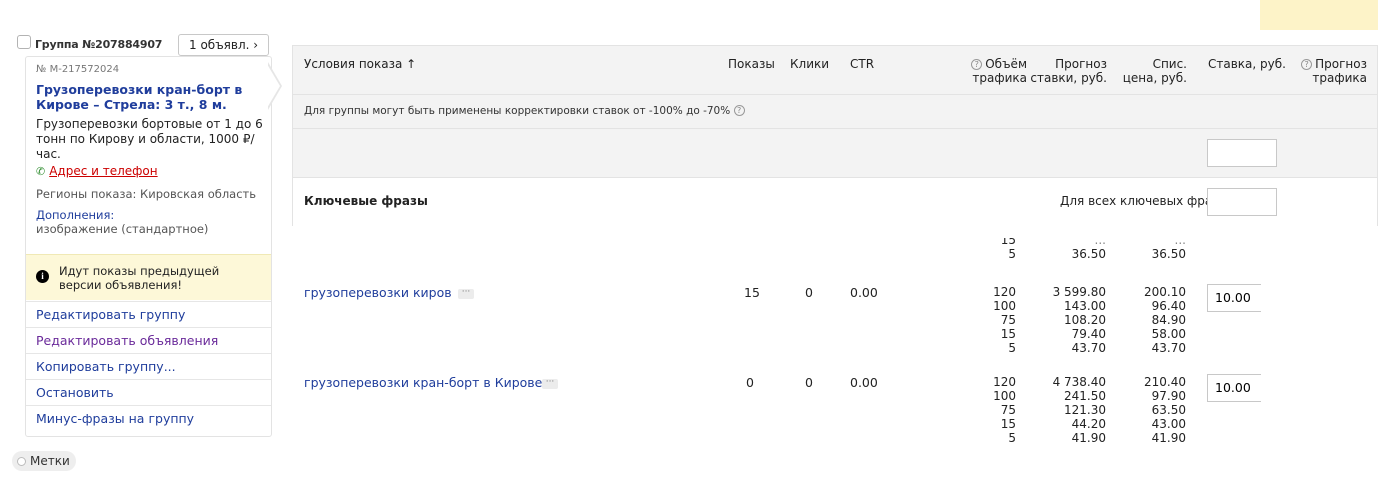 This screenshot has height=498, width=1394. What do you see at coordinates (78, 69) in the screenshot?
I see `ad-number: № М-217572024` at bounding box center [78, 69].